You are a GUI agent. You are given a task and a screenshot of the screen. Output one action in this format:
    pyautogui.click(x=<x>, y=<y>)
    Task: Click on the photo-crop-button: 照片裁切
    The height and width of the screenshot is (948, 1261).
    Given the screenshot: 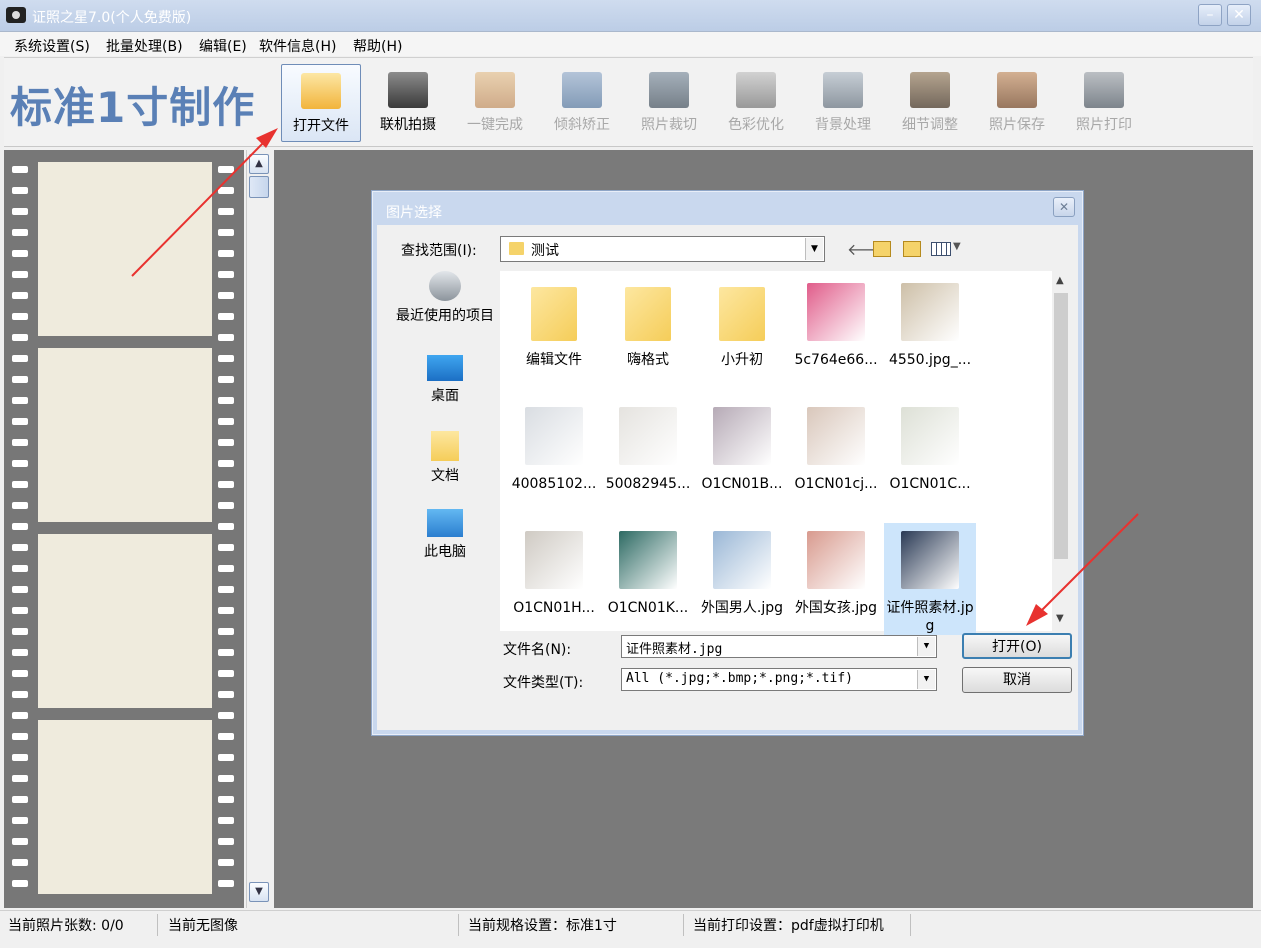 What is the action you would take?
    pyautogui.click(x=669, y=103)
    